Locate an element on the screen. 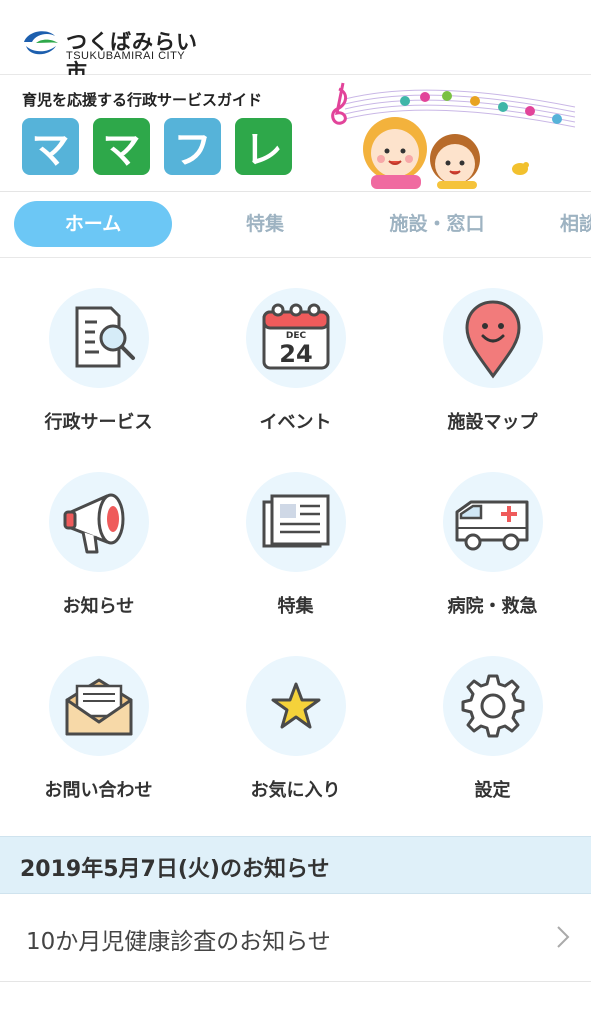 Image resolution: width=591 pixels, height=1024 pixels. city-name-english: TSUKUBAMIRAI CITY is located at coordinates (126, 56).